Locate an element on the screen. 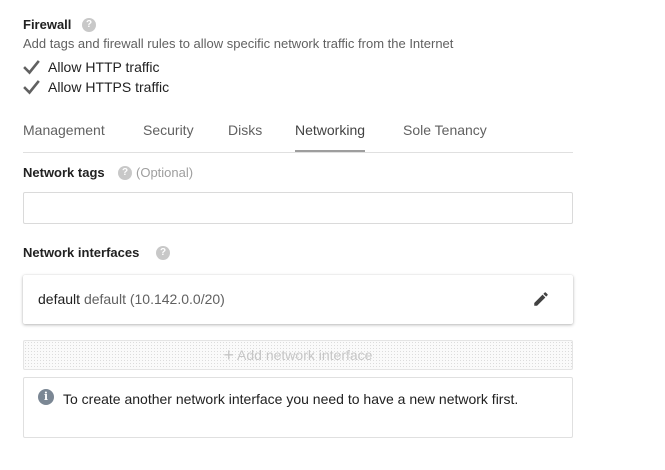  network-interfaces-label: Network interfaces is located at coordinates (81, 252).